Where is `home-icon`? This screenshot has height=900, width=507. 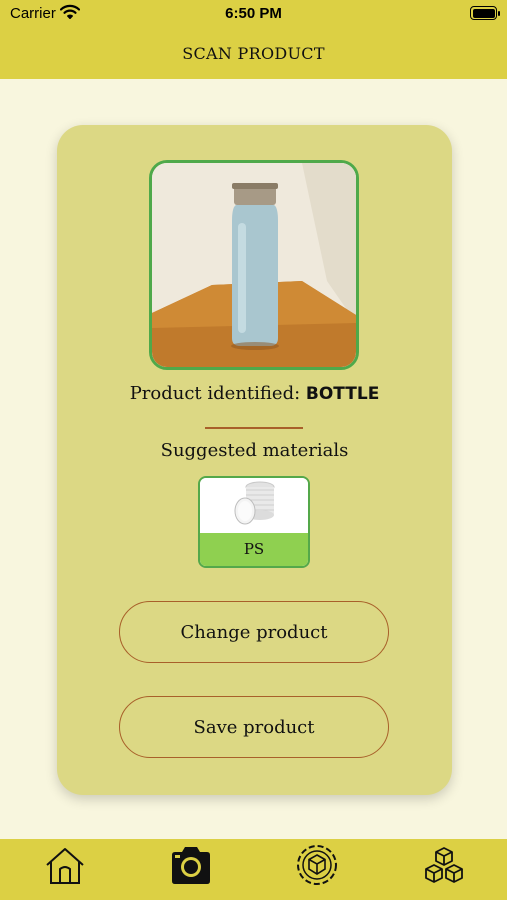
home-icon is located at coordinates (65, 866).